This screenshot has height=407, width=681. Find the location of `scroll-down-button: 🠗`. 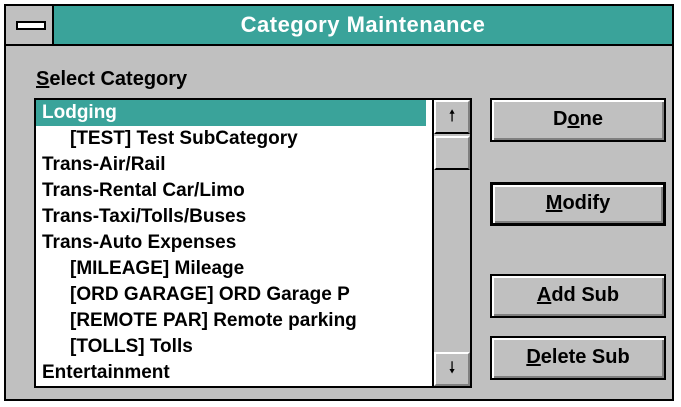

scroll-down-button: 🠗 is located at coordinates (452, 369).